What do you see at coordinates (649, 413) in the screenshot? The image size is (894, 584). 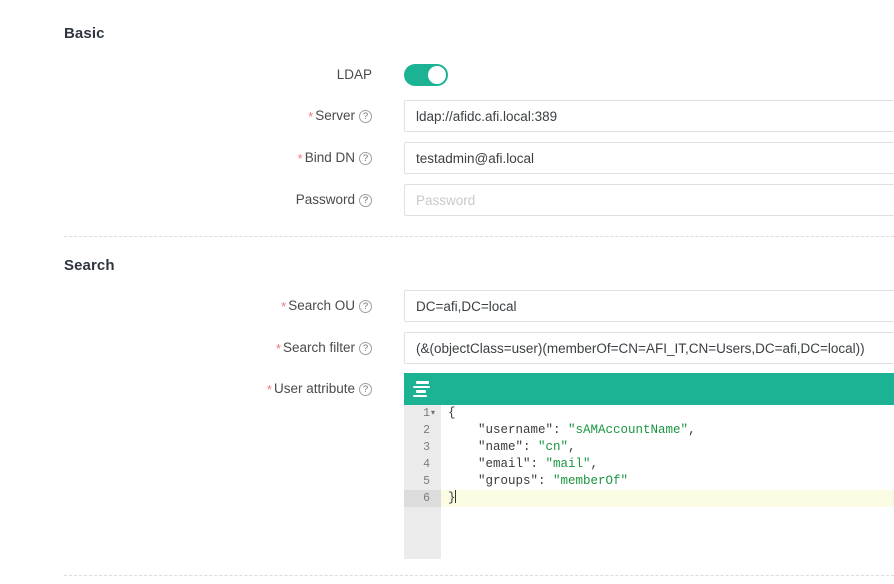 I see `code-line: 1 ▾ {` at bounding box center [649, 413].